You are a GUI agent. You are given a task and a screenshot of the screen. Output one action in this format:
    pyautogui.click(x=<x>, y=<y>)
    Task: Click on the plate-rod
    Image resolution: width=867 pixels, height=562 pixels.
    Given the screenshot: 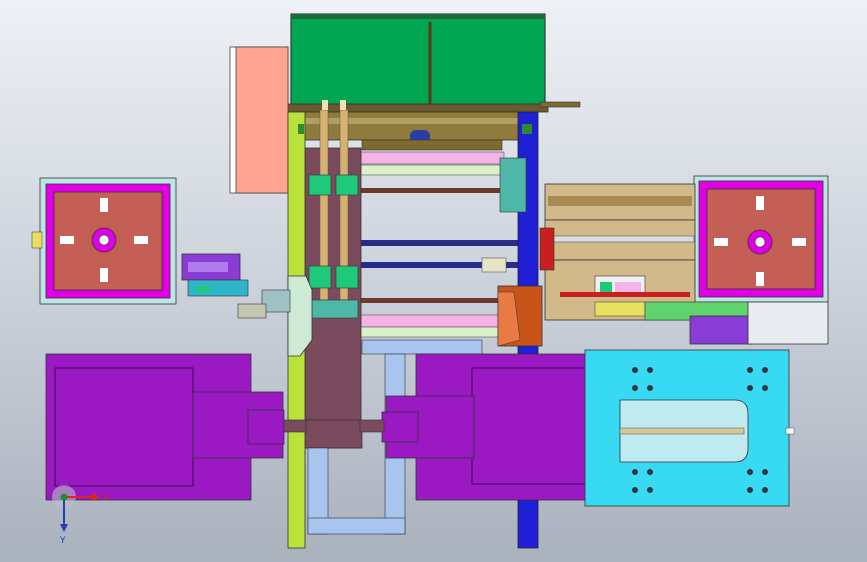 What is the action you would take?
    pyautogui.click(x=682, y=431)
    